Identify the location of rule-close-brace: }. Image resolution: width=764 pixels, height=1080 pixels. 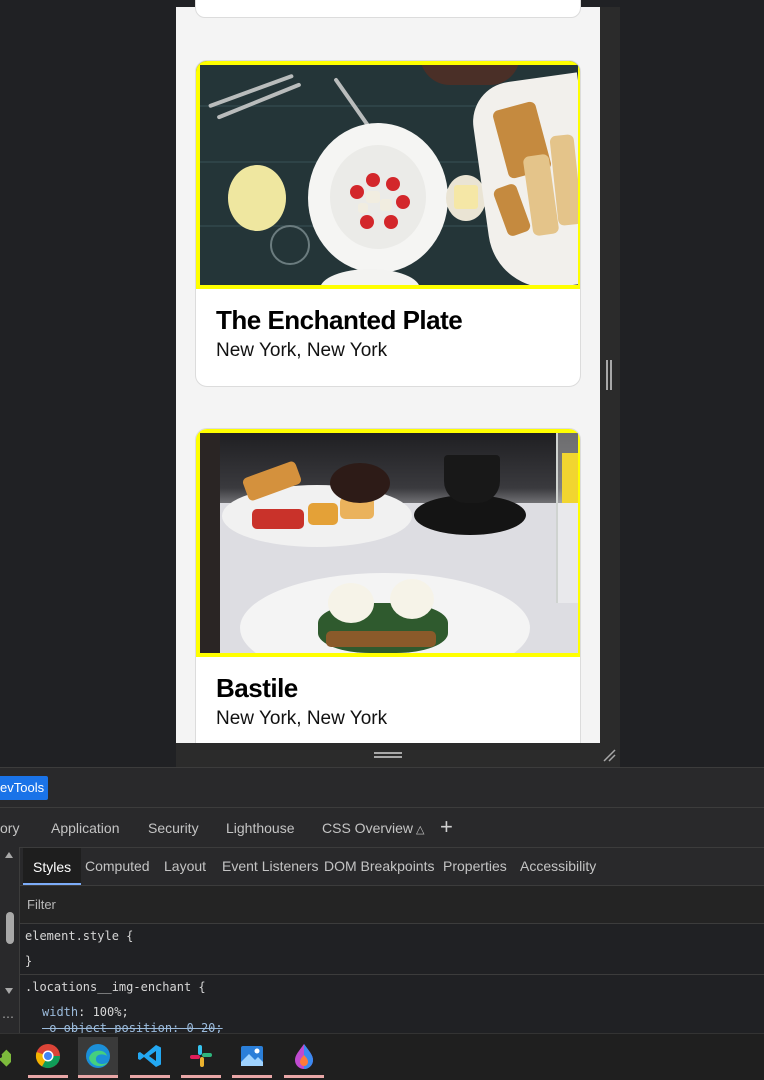
(29, 961).